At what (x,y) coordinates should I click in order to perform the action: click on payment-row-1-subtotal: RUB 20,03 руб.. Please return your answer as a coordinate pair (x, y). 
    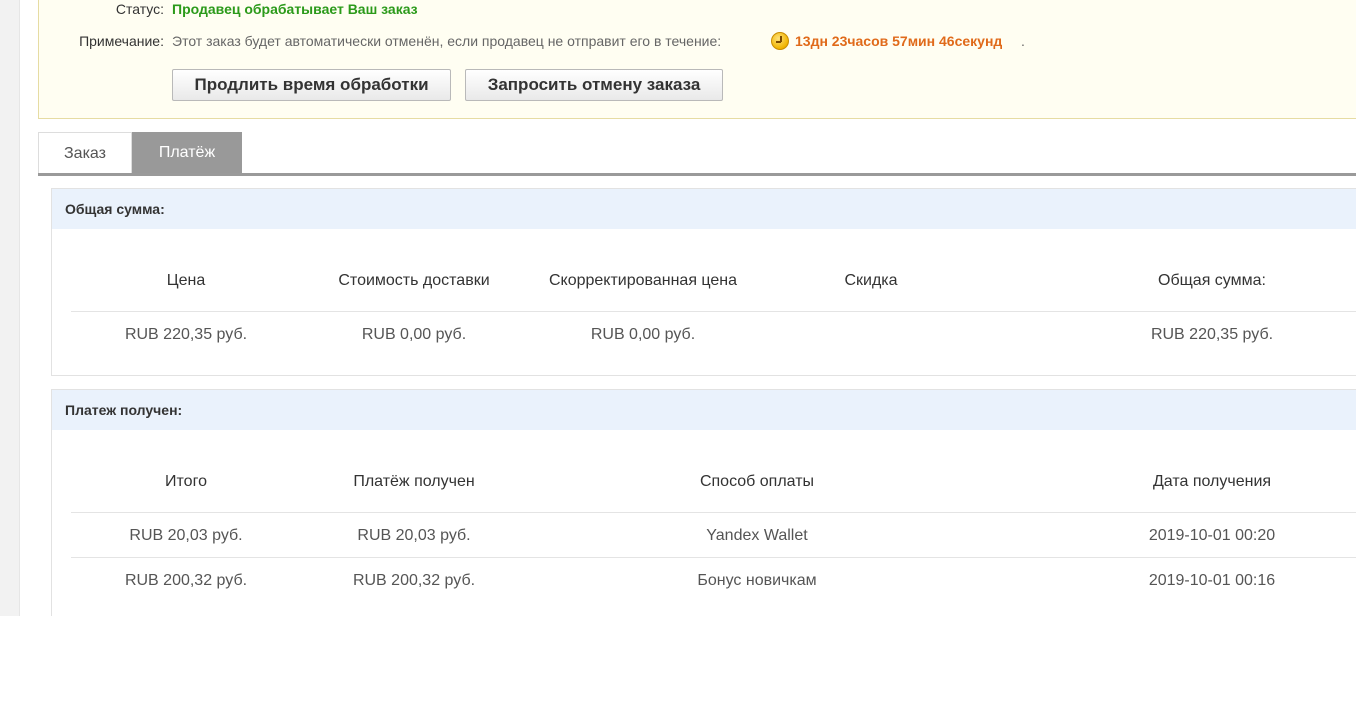
    Looking at the image, I should click on (186, 535).